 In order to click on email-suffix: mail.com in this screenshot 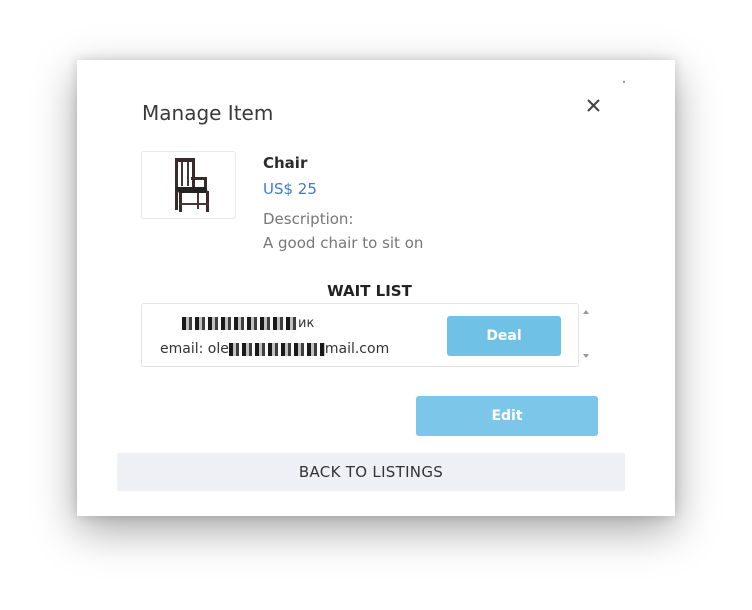, I will do `click(357, 349)`.